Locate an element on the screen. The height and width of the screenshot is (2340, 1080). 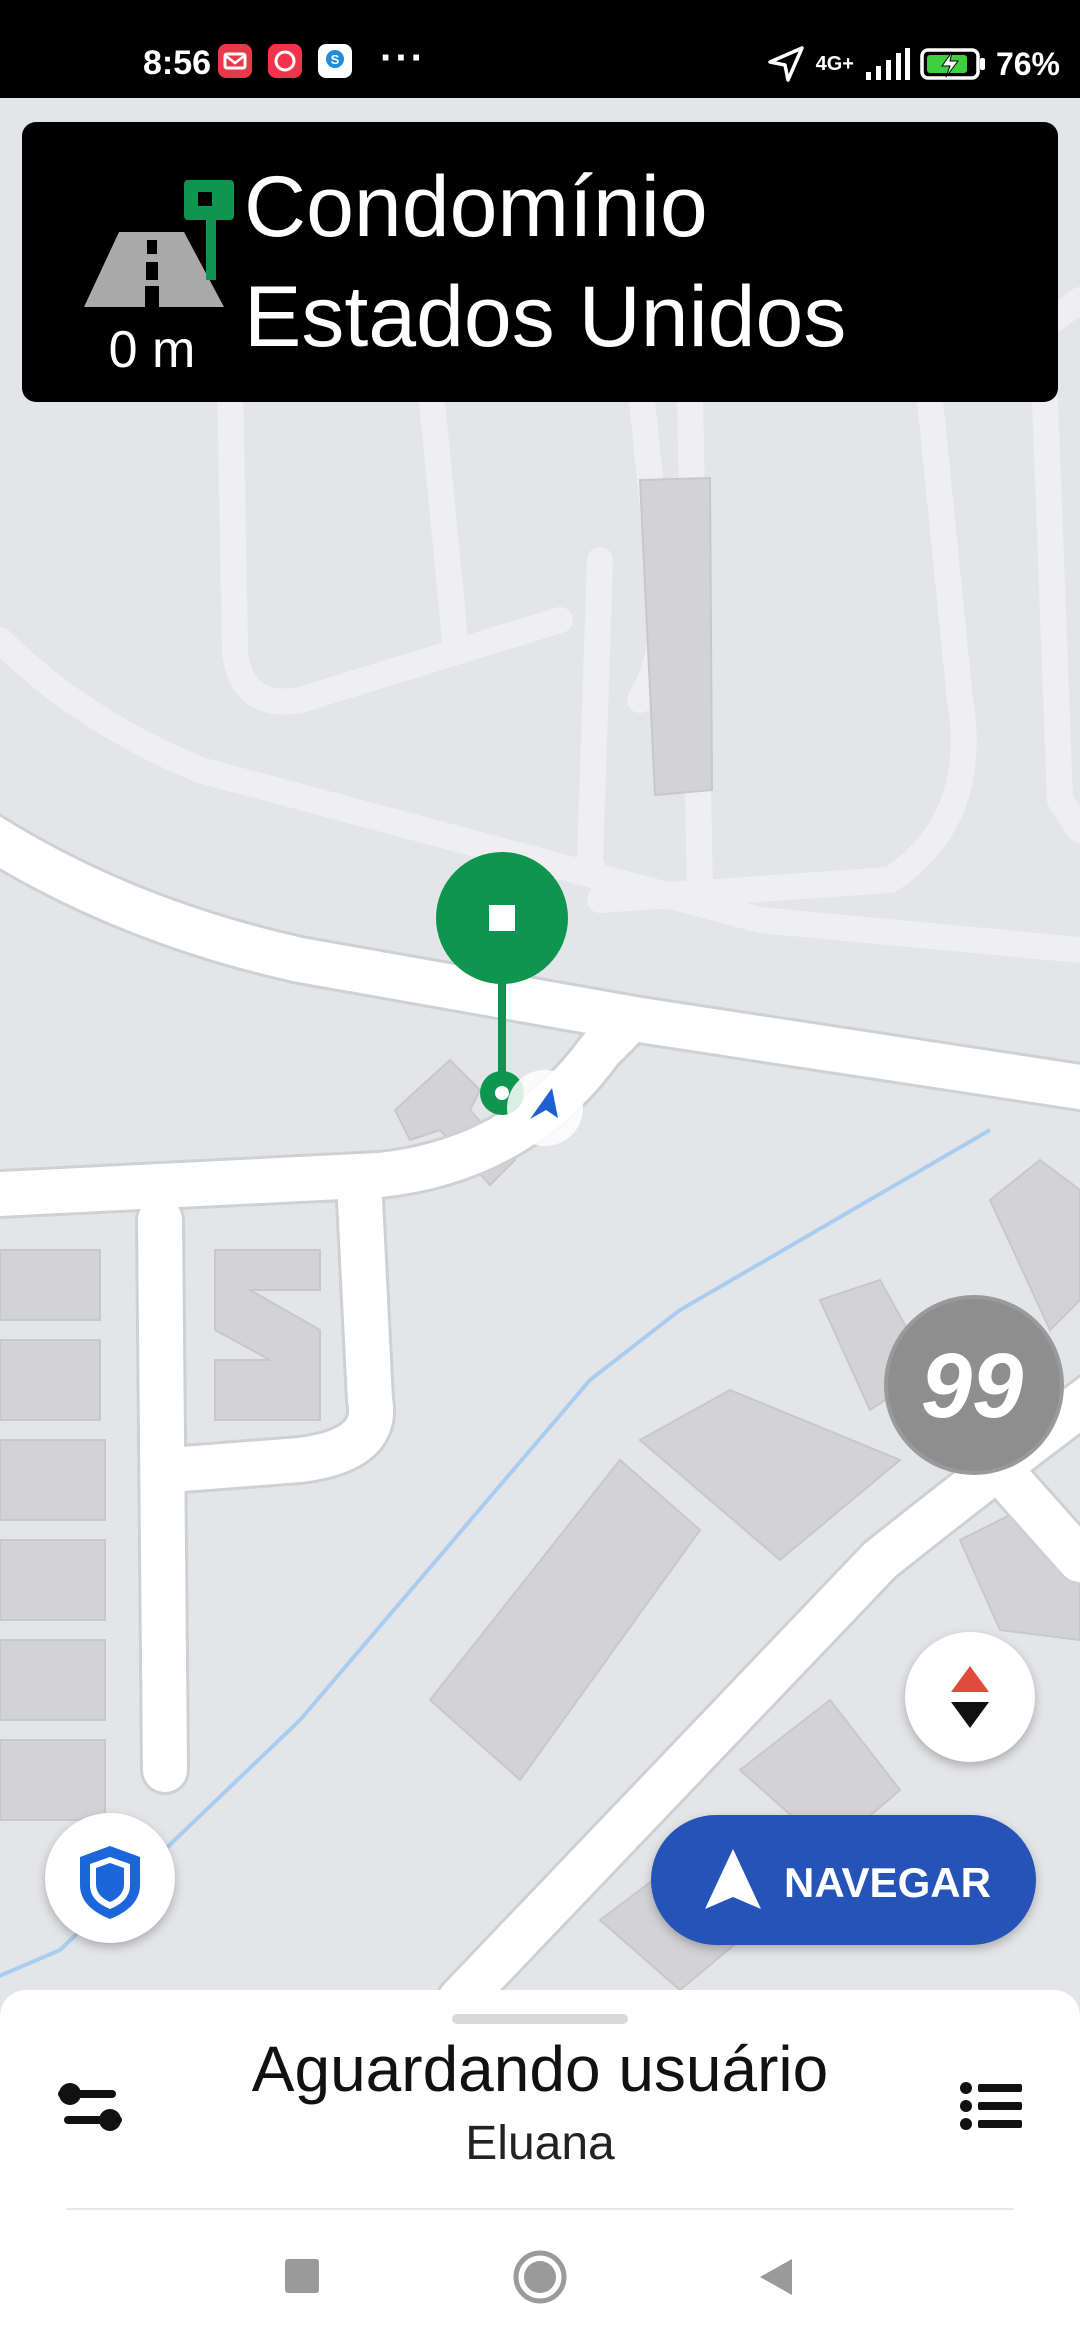
back-button is located at coordinates (775, 2277).